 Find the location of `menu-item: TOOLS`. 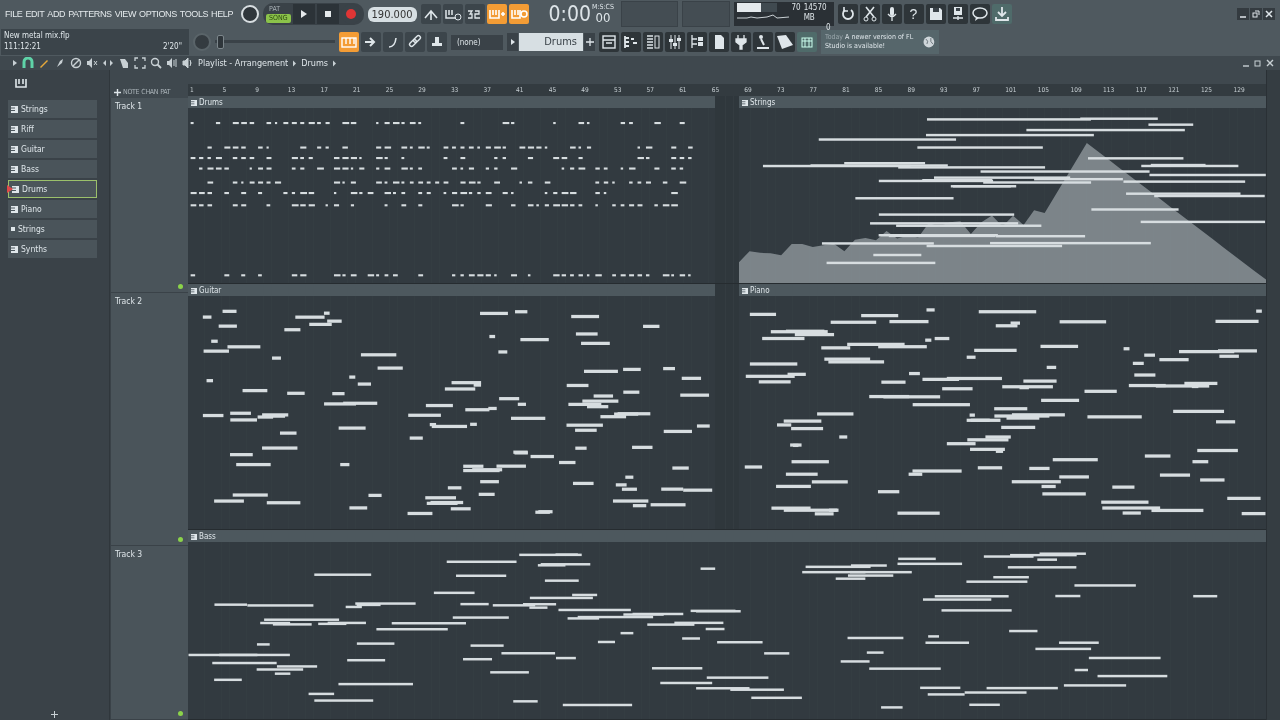

menu-item: TOOLS is located at coordinates (194, 14).